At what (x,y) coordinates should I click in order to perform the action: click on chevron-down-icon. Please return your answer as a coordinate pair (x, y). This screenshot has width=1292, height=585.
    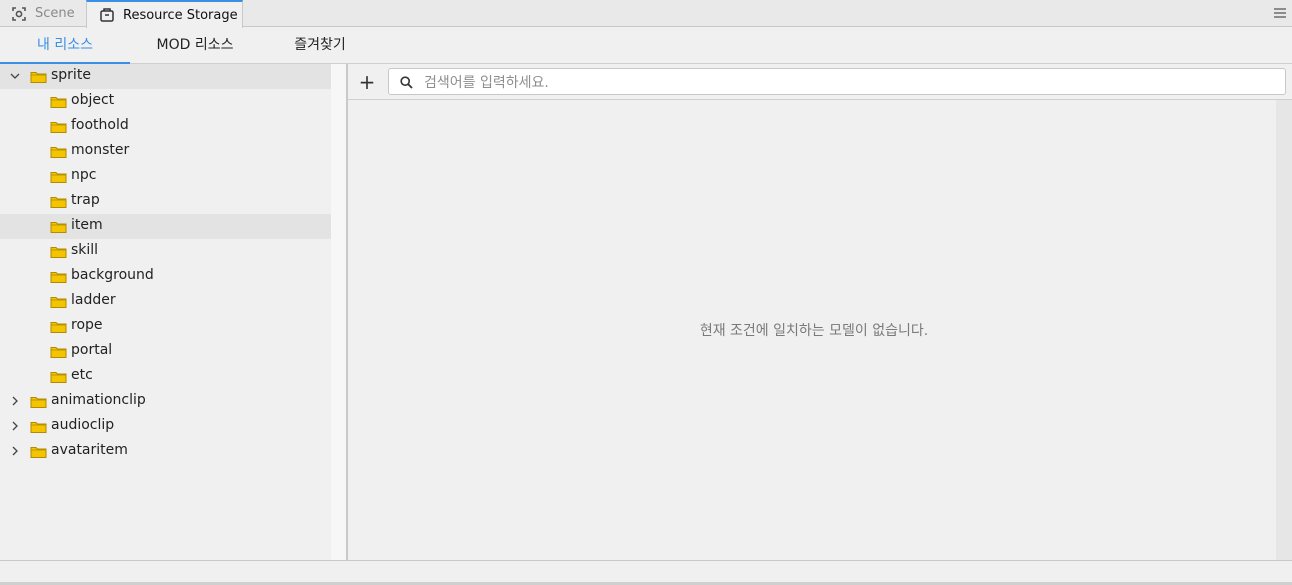
    Looking at the image, I should click on (15, 76).